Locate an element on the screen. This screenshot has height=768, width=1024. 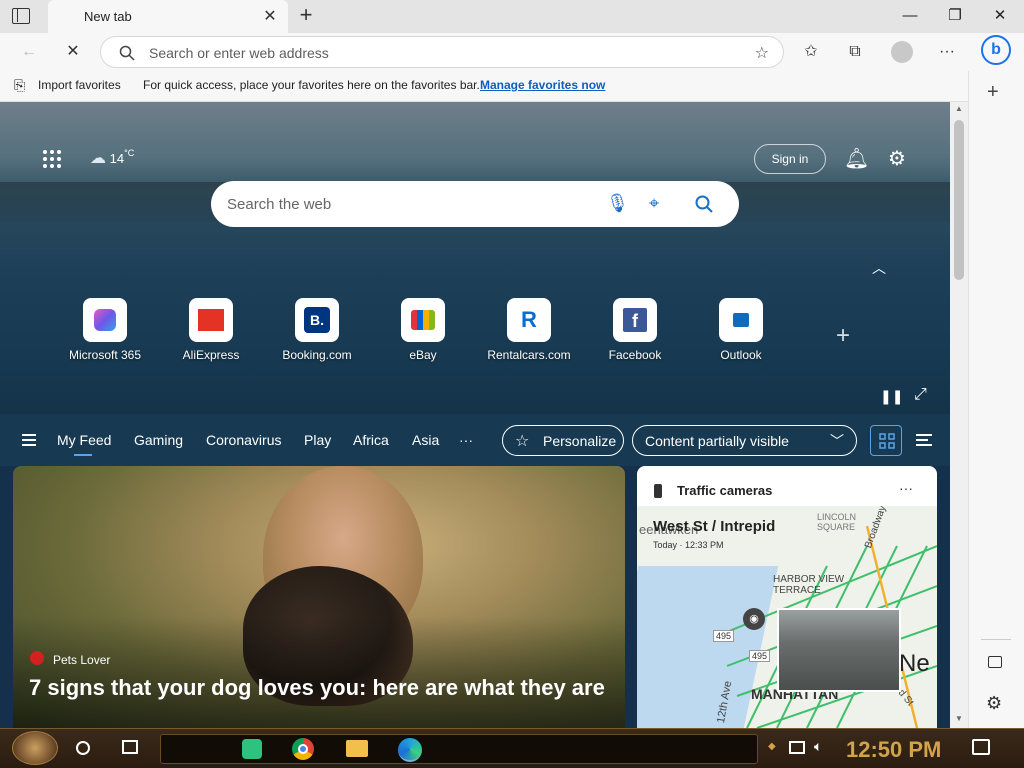
manage-favorites-link: Manage favorites now is located at coordinates (542, 85).